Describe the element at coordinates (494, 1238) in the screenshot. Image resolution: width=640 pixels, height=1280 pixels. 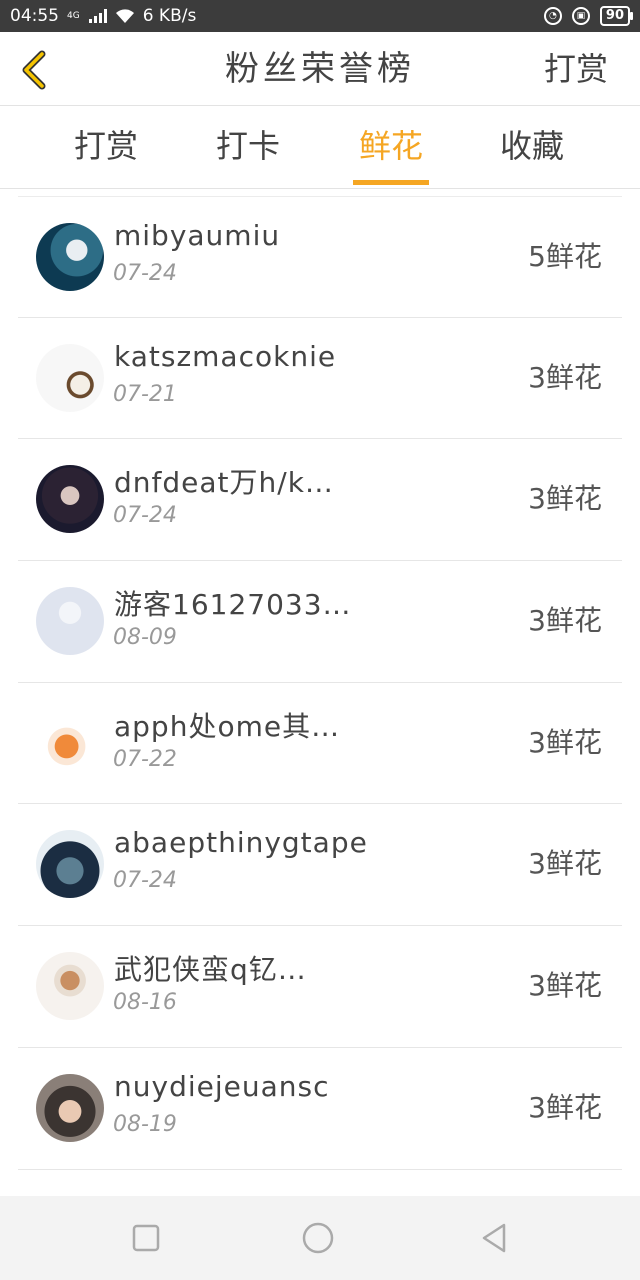
I see `back-icon` at that location.